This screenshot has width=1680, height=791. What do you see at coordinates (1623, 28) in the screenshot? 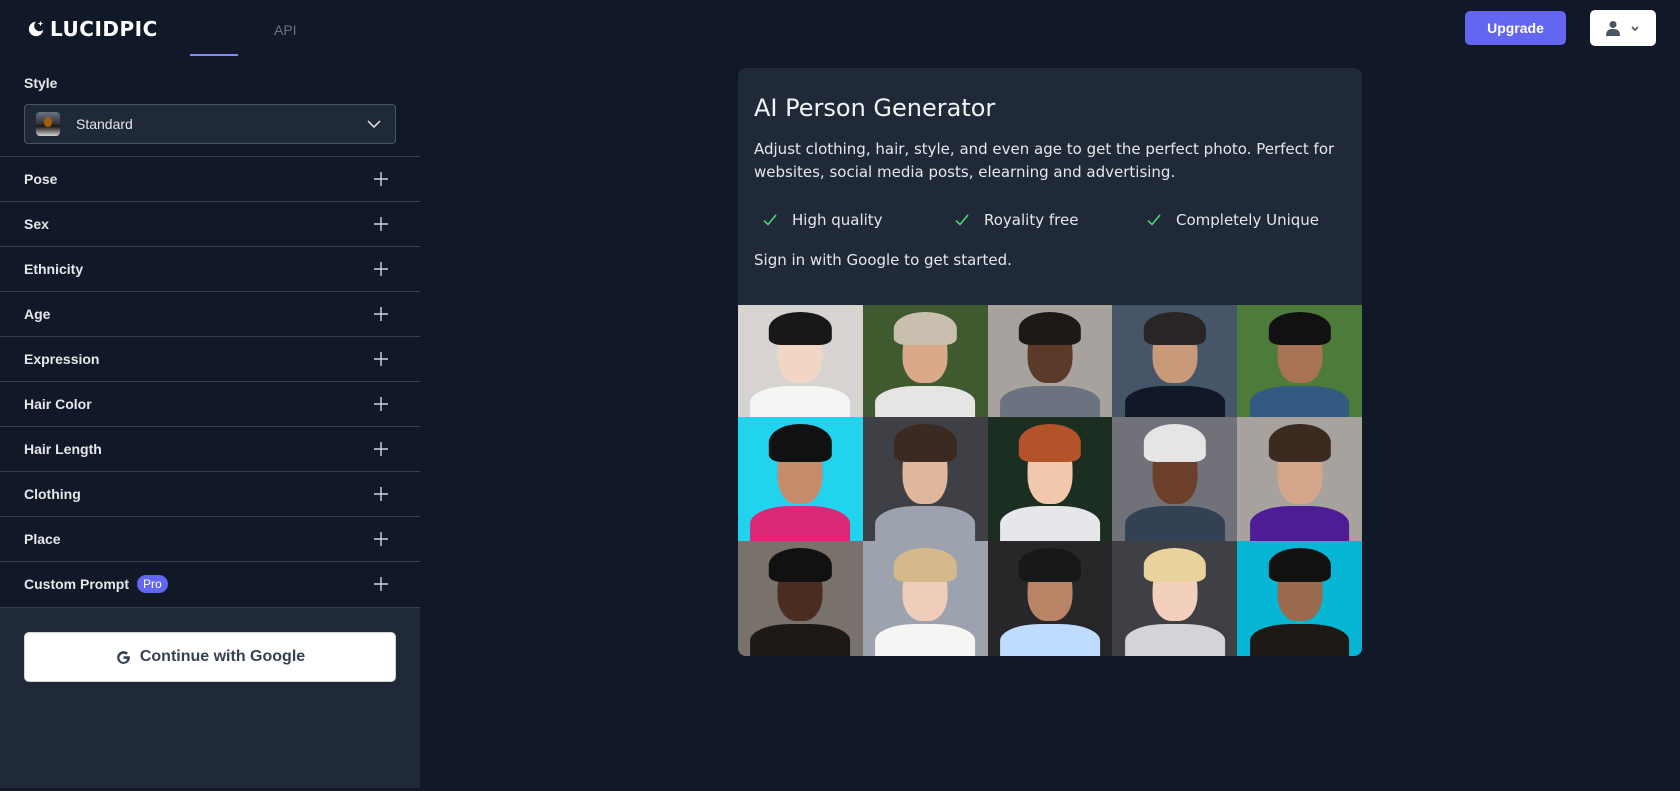
I see `user-menu-button` at bounding box center [1623, 28].